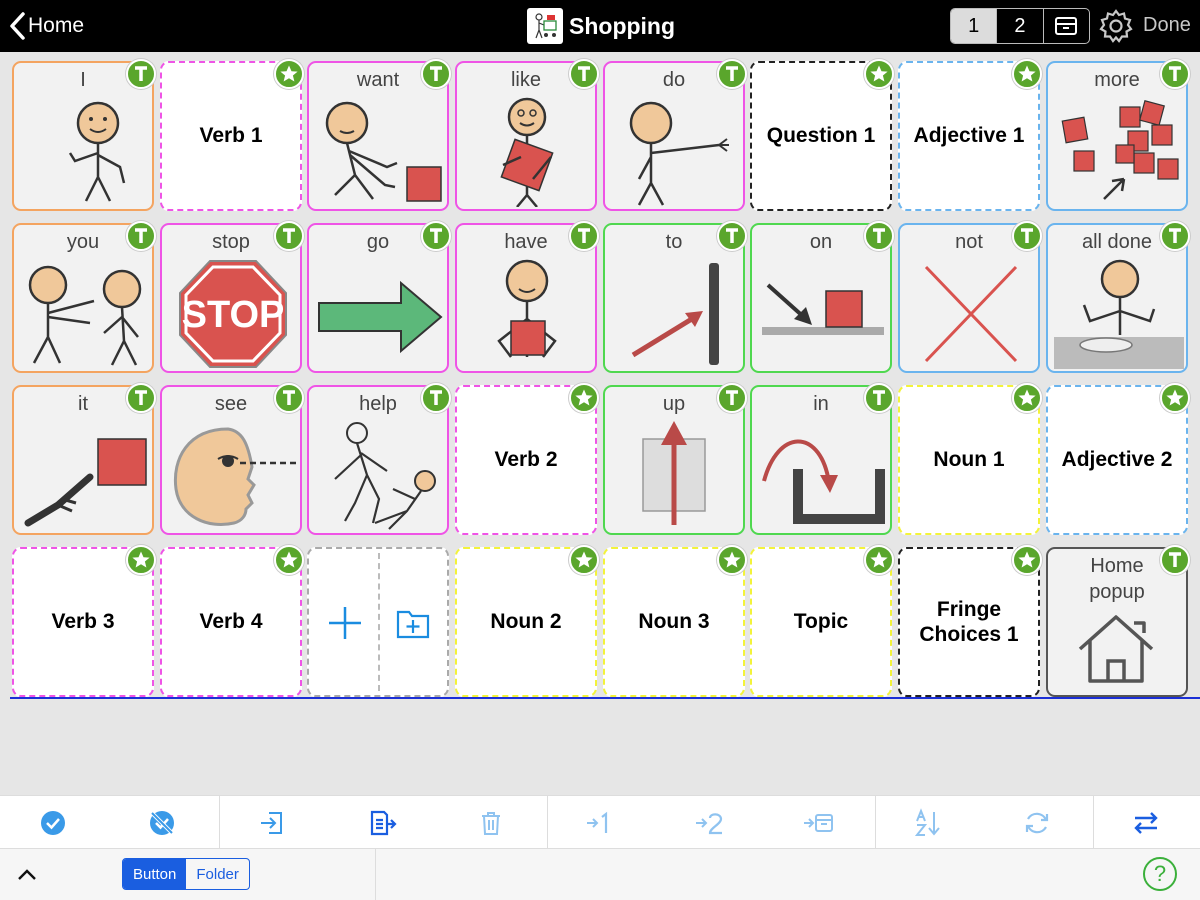  What do you see at coordinates (527, 308) in the screenshot?
I see `person-holding-box-icon` at bounding box center [527, 308].